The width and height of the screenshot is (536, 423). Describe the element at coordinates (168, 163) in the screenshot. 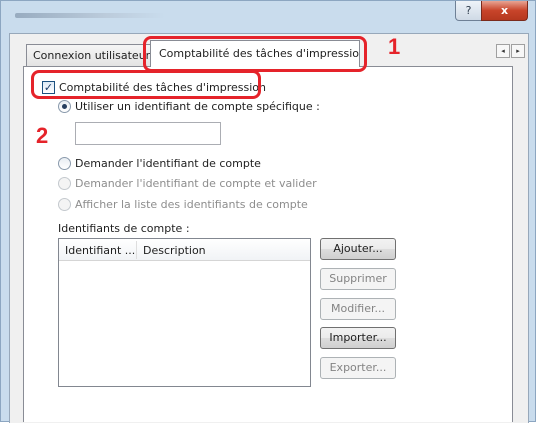

I see `ask-id-label: Demander l'identifiant de compte` at that location.